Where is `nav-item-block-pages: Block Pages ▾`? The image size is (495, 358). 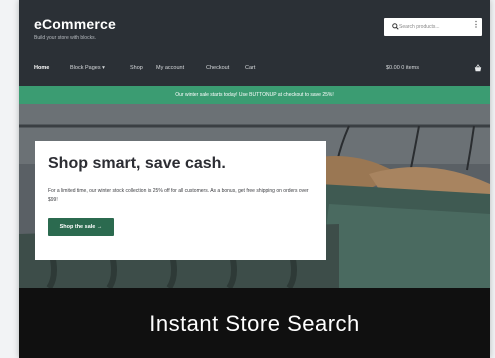 nav-item-block-pages: Block Pages ▾ is located at coordinates (87, 68).